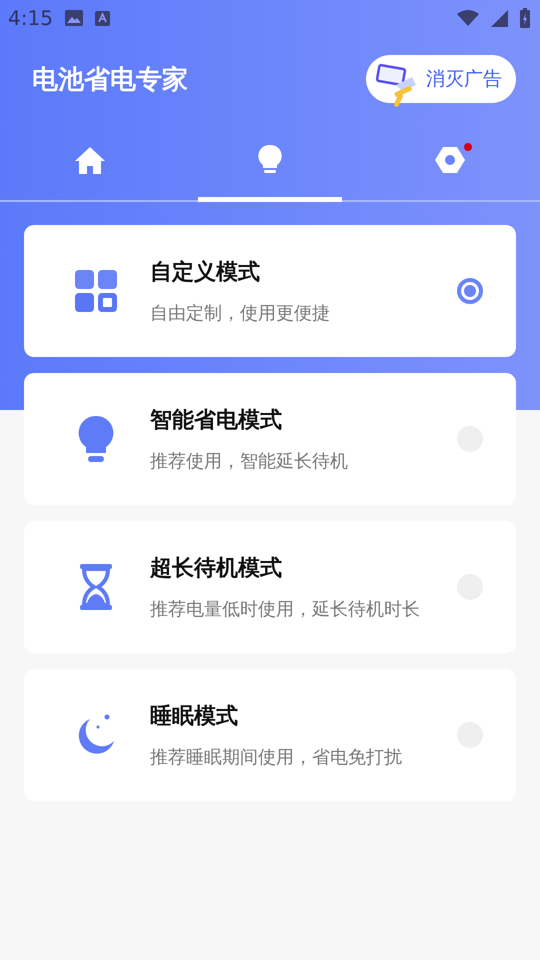  What do you see at coordinates (470, 291) in the screenshot?
I see `radio-button` at bounding box center [470, 291].